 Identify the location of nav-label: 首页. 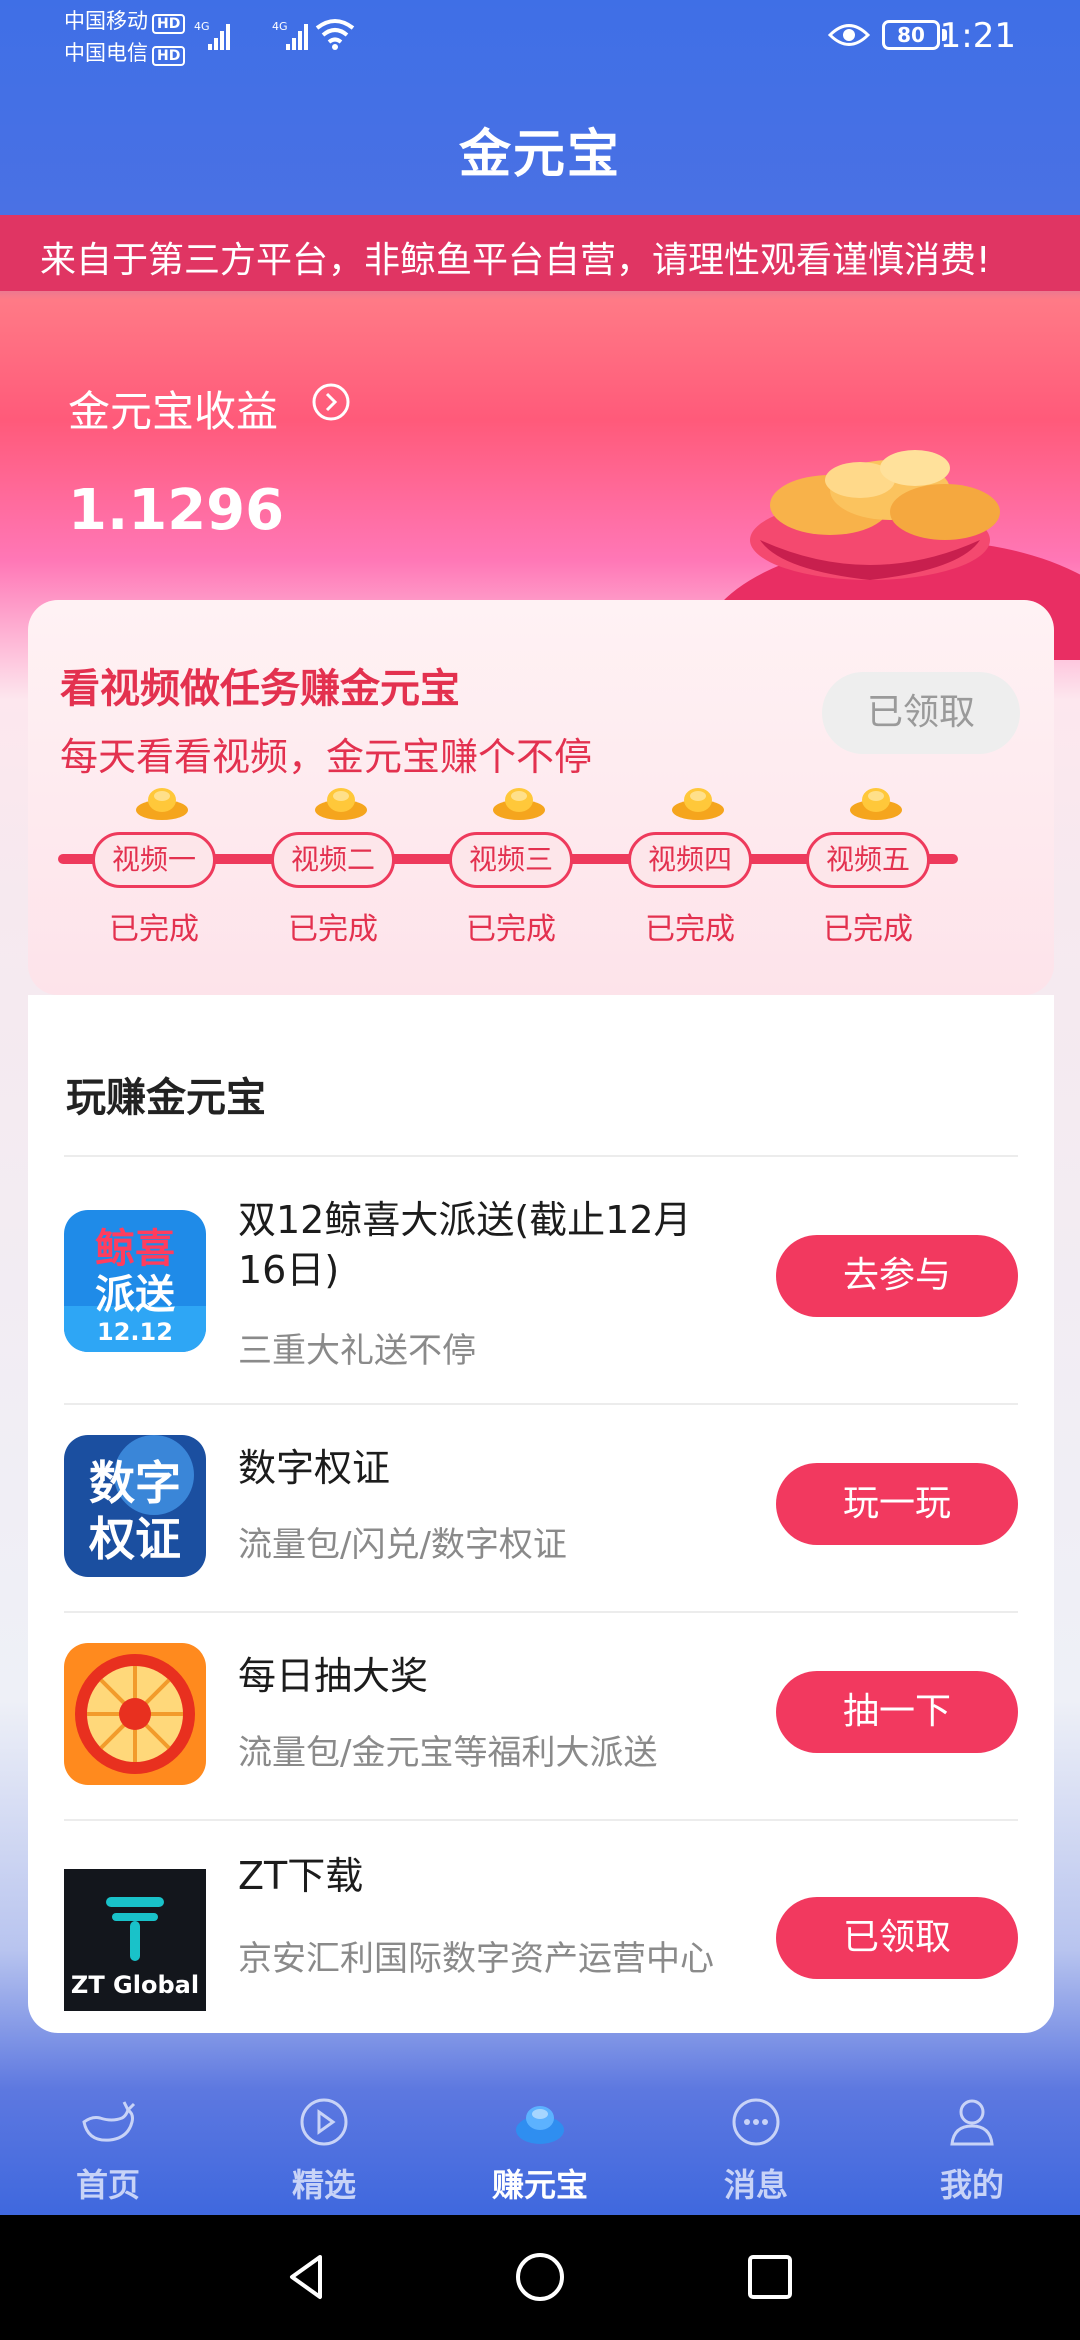
(107, 2185).